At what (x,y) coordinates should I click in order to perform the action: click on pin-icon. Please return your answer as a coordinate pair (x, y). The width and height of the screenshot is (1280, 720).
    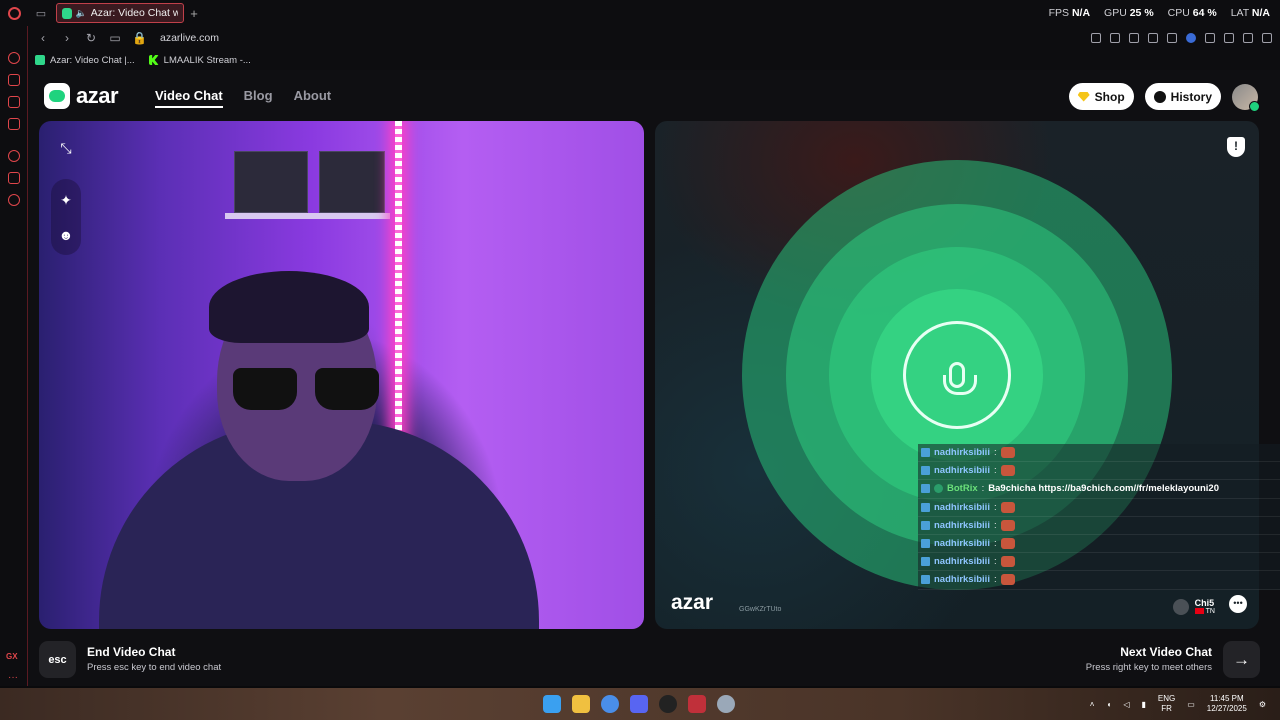
    Looking at the image, I should click on (1096, 38).